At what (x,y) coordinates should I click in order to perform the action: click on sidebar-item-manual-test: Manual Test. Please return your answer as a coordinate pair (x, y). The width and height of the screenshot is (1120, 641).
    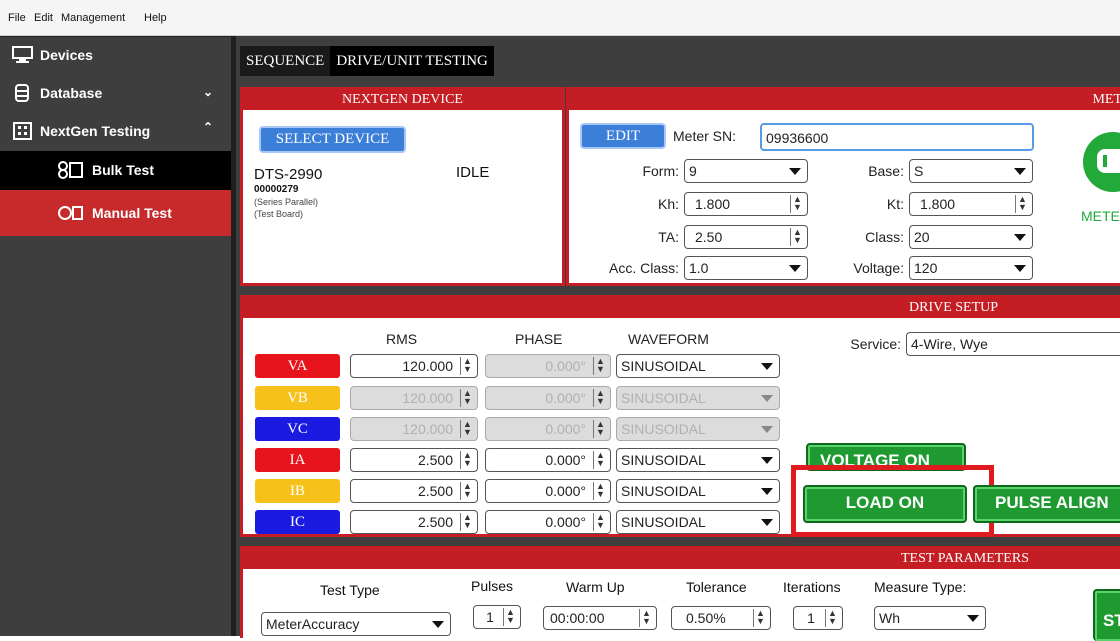
    Looking at the image, I should click on (115, 213).